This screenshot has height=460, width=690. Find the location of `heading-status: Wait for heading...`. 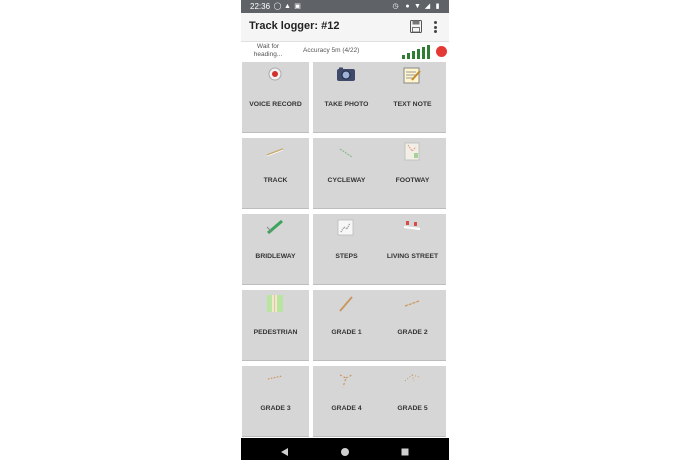

heading-status: Wait for heading... is located at coordinates (268, 50).